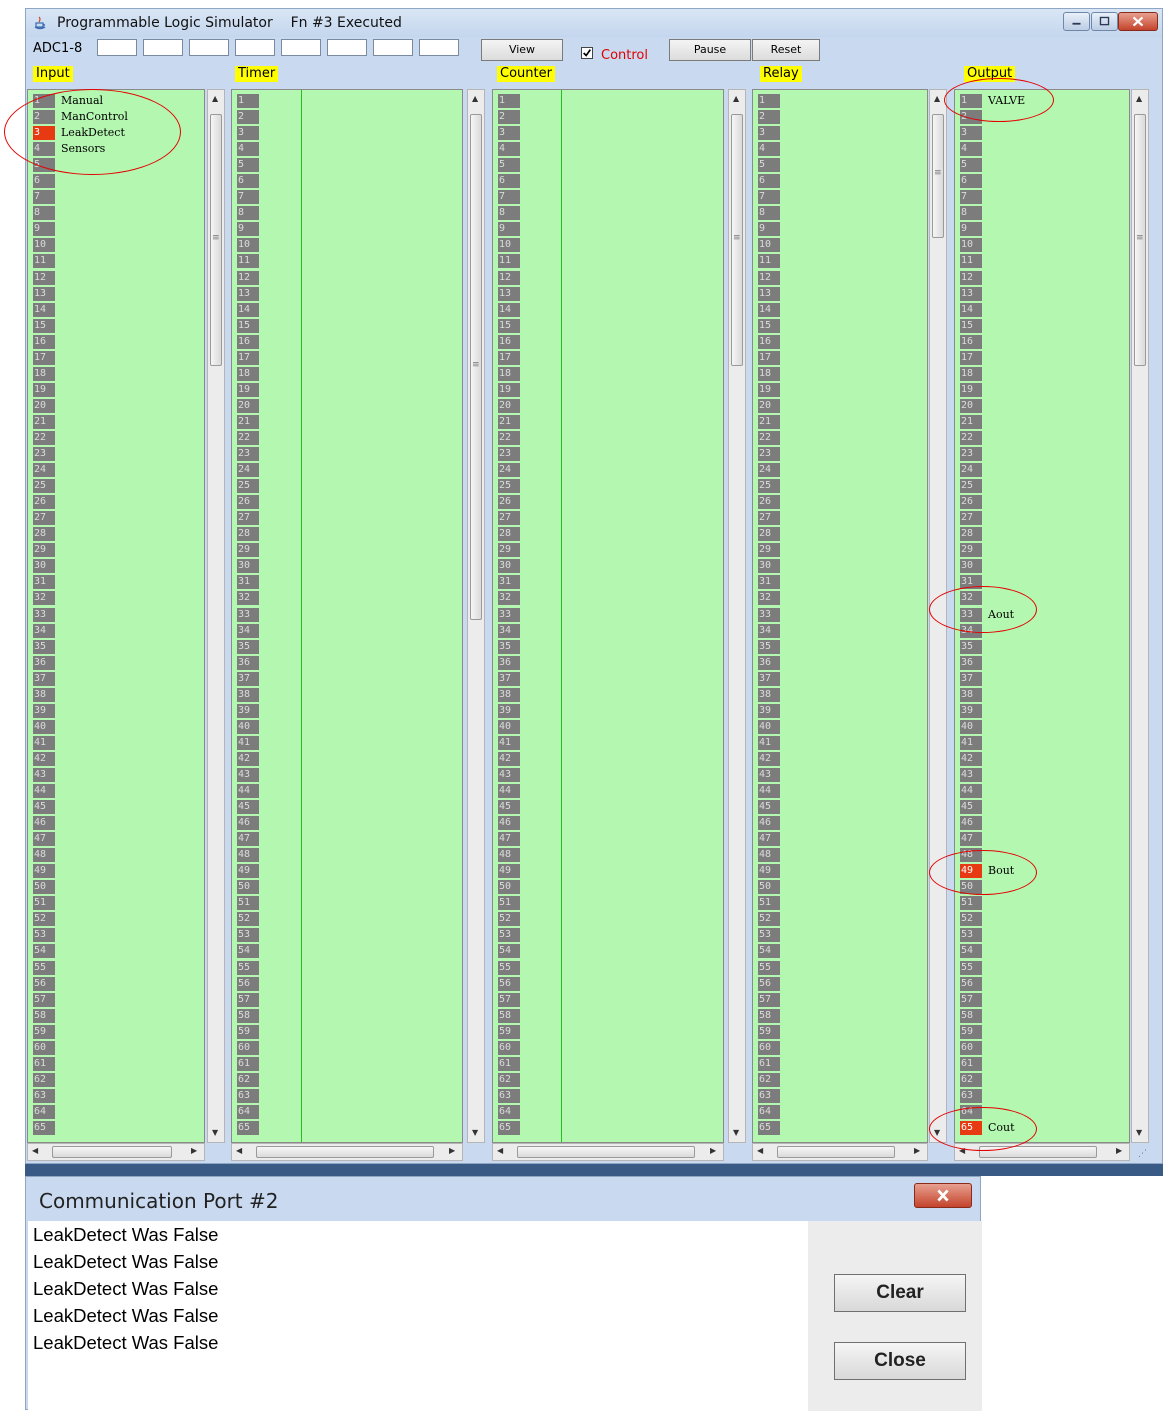 The image size is (1169, 1411). Describe the element at coordinates (769, 614) in the screenshot. I see `row-number: 33` at that location.